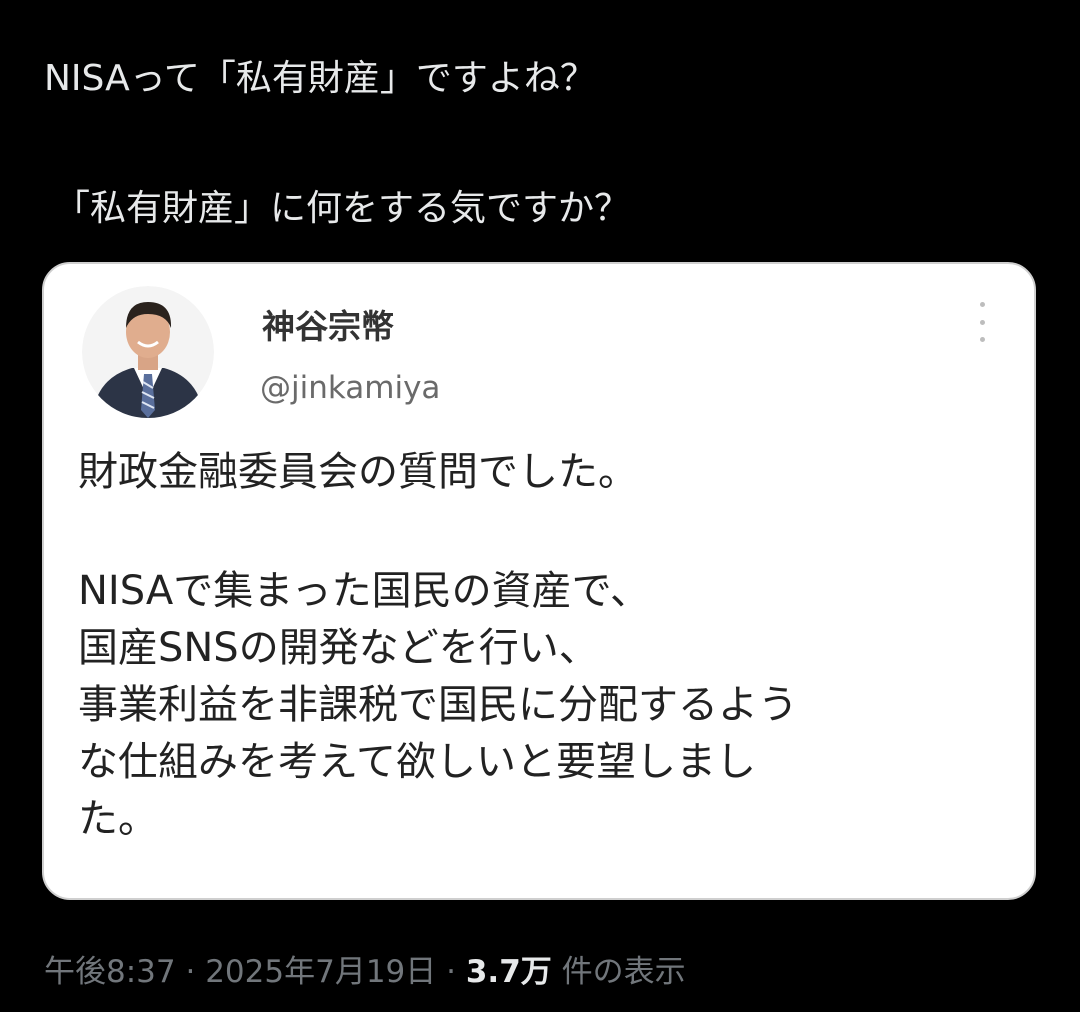  I want to click on tweet-text-line: NISAって「私有財産」ですよね？, so click(320, 78).